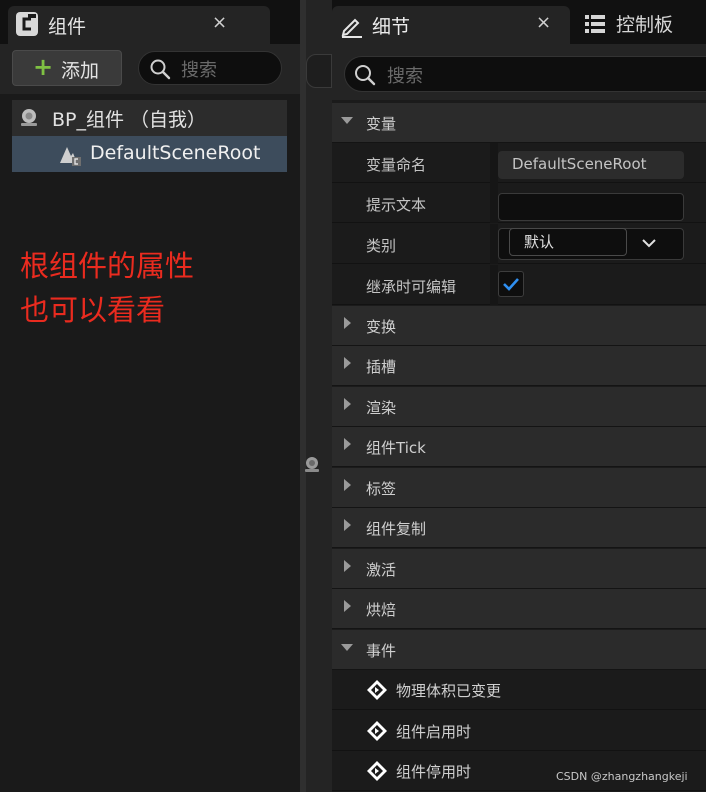 The image size is (706, 792). I want to click on components-tab-bar: 组件 ×, so click(150, 22).